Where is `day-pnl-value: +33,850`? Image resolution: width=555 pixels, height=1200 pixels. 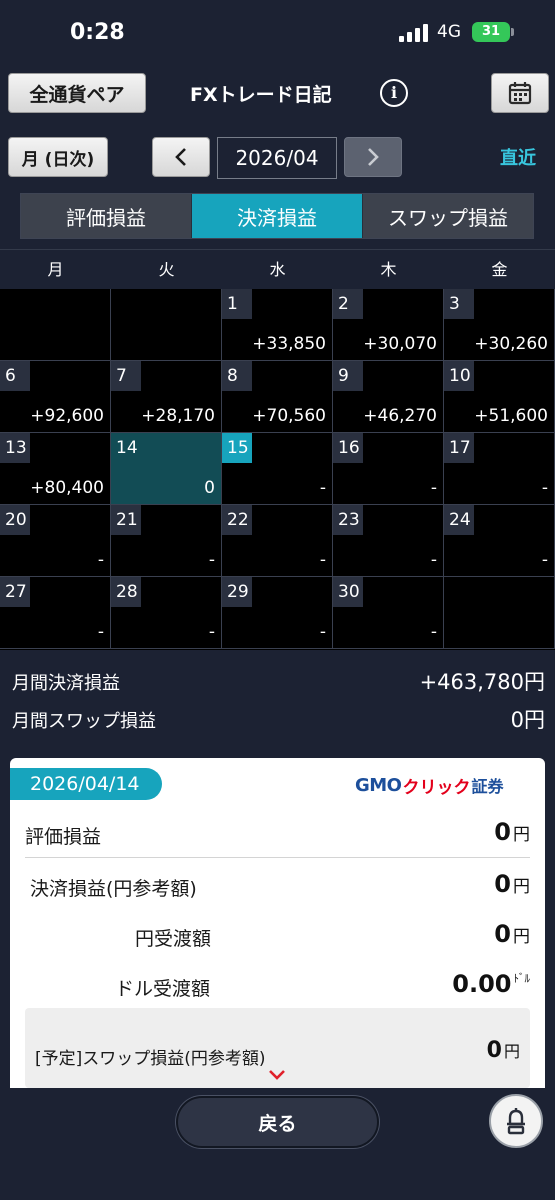 day-pnl-value: +33,850 is located at coordinates (289, 344).